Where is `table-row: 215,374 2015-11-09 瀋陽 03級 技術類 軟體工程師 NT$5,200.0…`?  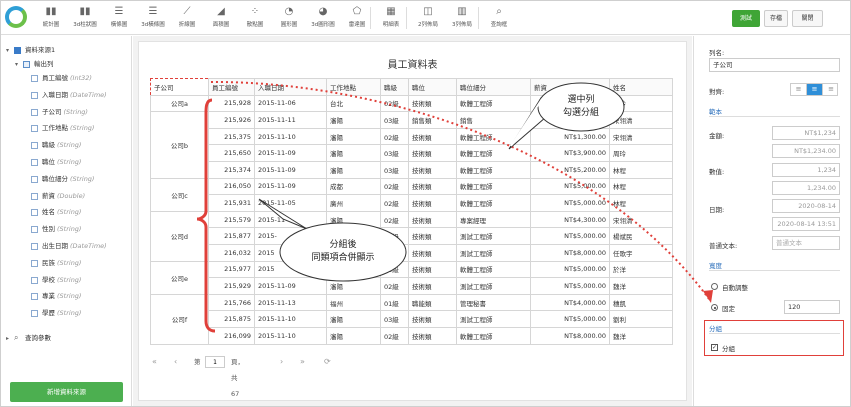 table-row: 215,374 2015-11-09 瀋陽 03級 技術類 軟體工程師 NT$5,200.0… is located at coordinates (412, 169).